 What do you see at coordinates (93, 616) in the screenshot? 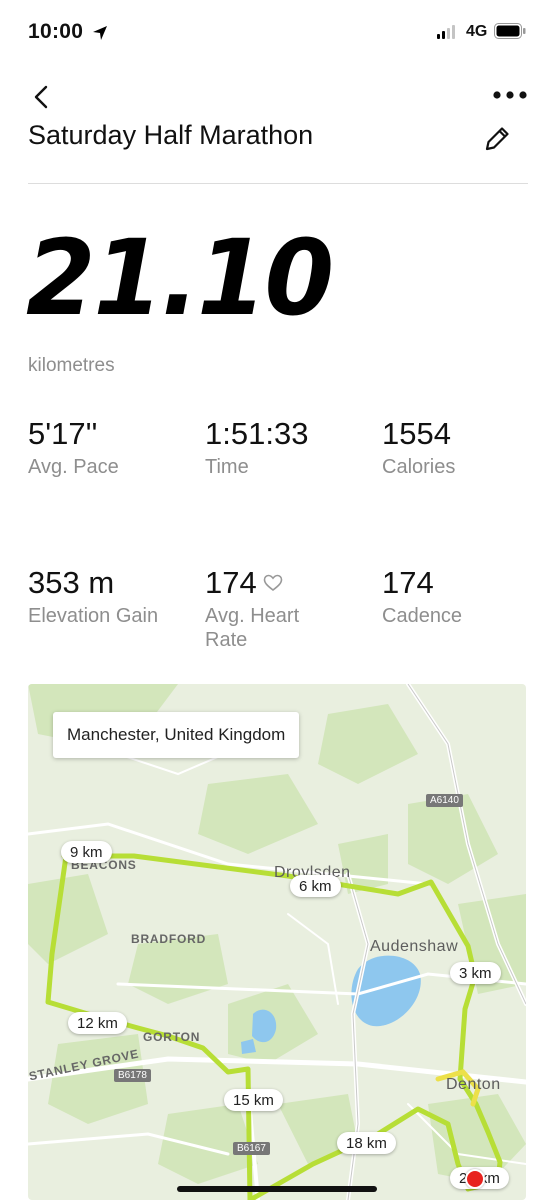
I see `stat-label: Elevation Gain` at bounding box center [93, 616].